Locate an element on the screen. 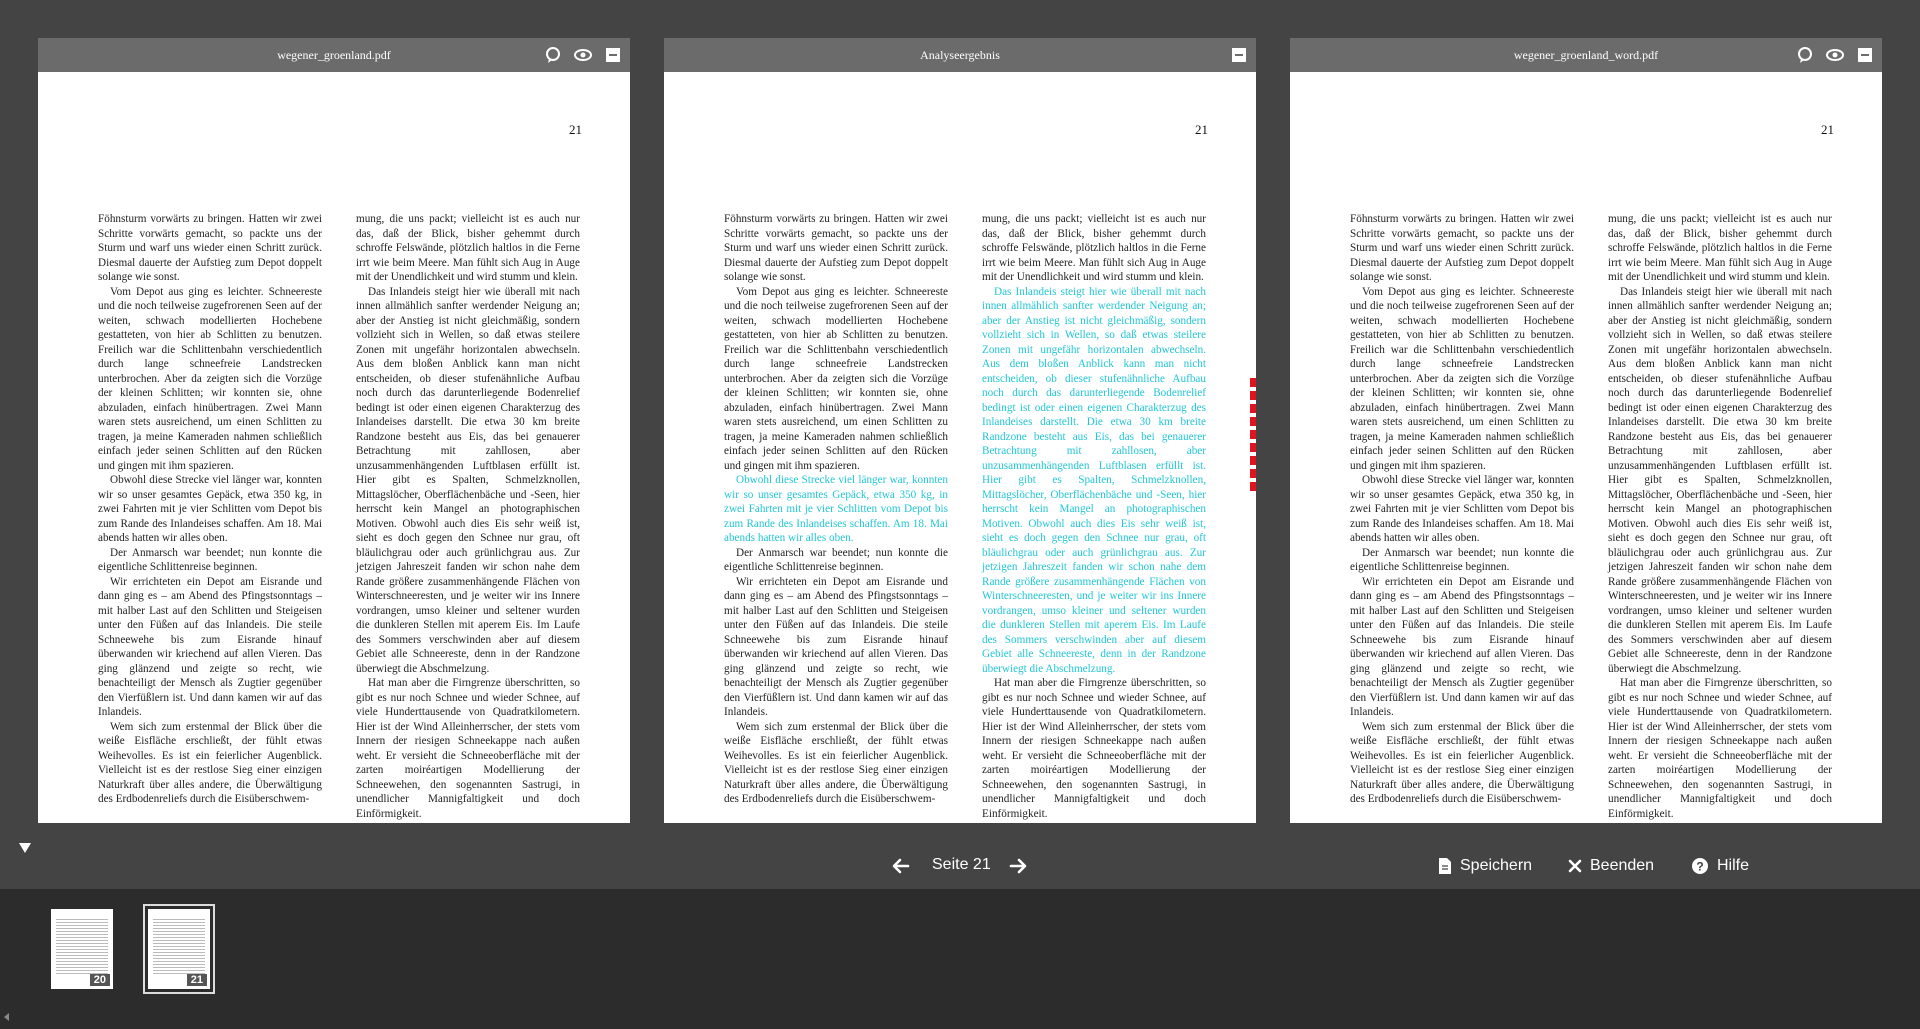 This screenshot has height=1029, width=1920. exit-button: Beenden is located at coordinates (1611, 866).